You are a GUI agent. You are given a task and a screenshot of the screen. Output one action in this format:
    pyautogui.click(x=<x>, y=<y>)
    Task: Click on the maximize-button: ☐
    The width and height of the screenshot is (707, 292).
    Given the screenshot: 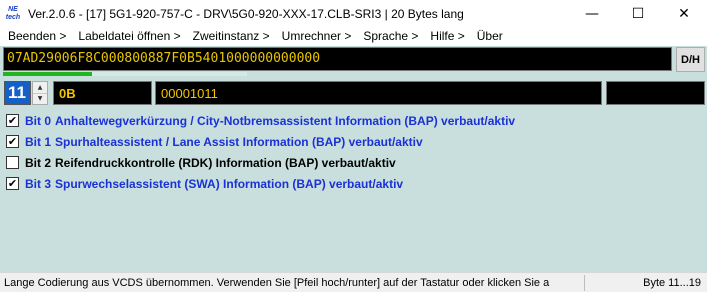 What is the action you would take?
    pyautogui.click(x=638, y=14)
    